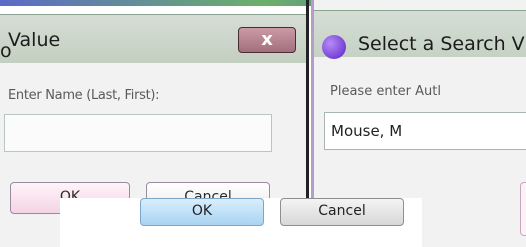  What do you see at coordinates (84, 95) in the screenshot?
I see `left-prompt-label: Enter Name (Last, First):` at bounding box center [84, 95].